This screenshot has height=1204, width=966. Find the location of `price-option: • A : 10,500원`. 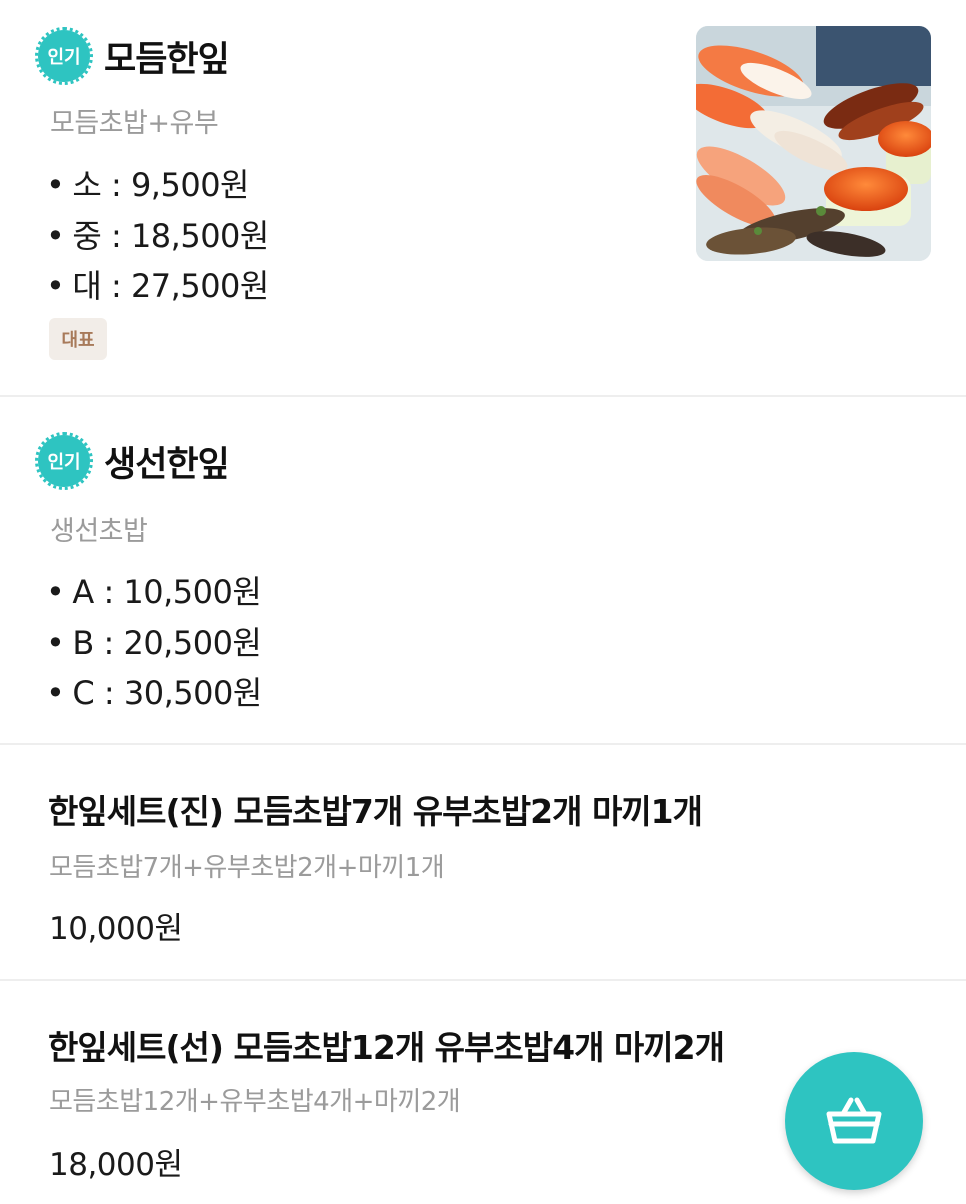

price-option: • A : 10,500원 is located at coordinates (154, 590).